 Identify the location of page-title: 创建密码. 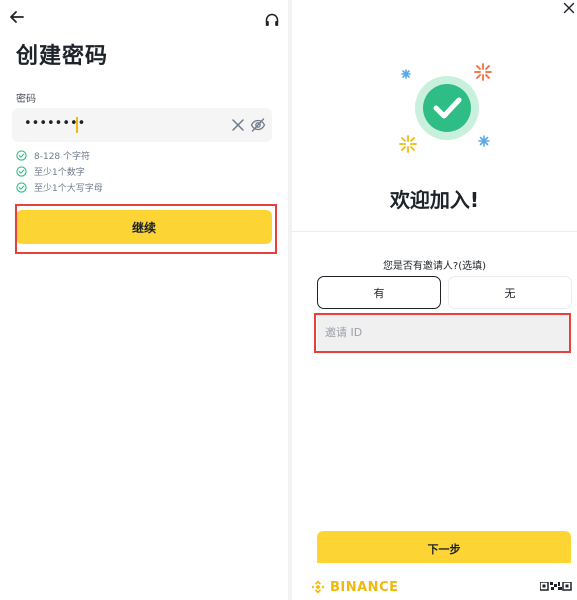
(62, 56).